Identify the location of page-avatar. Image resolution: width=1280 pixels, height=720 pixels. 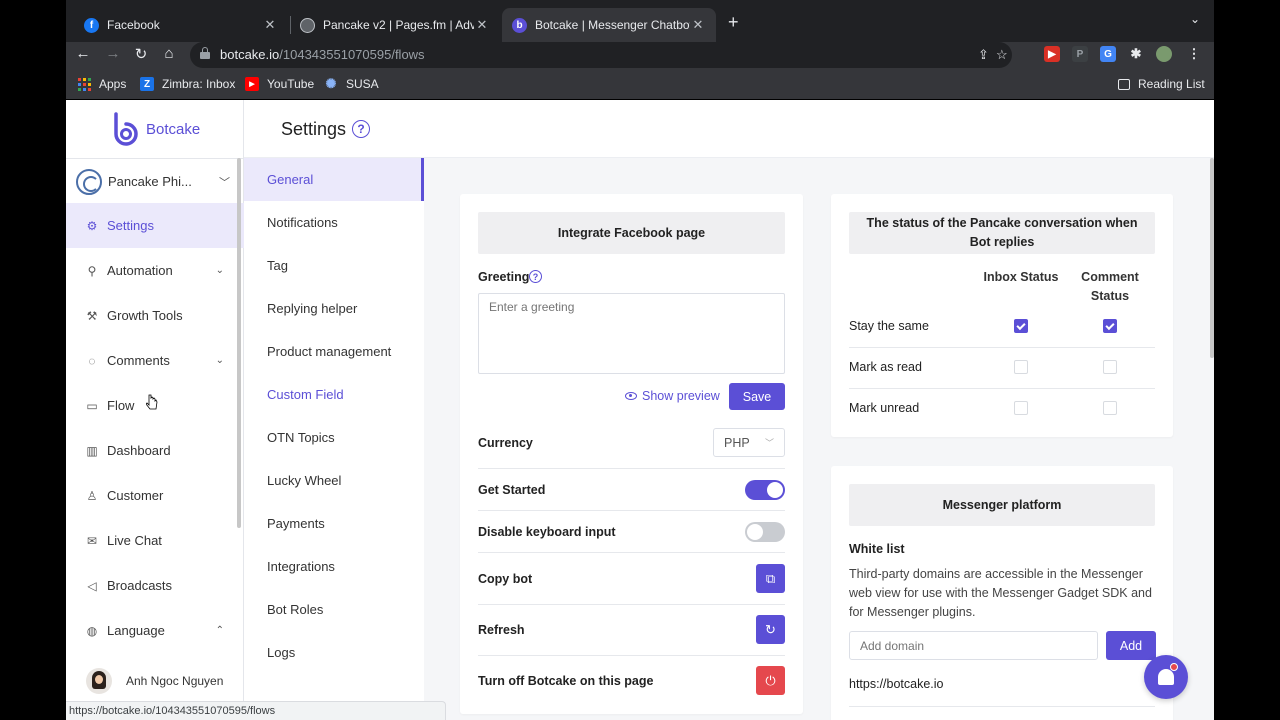
(89, 181).